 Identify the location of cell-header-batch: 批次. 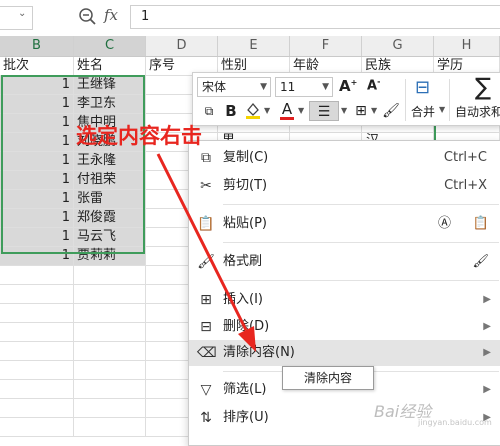
(37, 66).